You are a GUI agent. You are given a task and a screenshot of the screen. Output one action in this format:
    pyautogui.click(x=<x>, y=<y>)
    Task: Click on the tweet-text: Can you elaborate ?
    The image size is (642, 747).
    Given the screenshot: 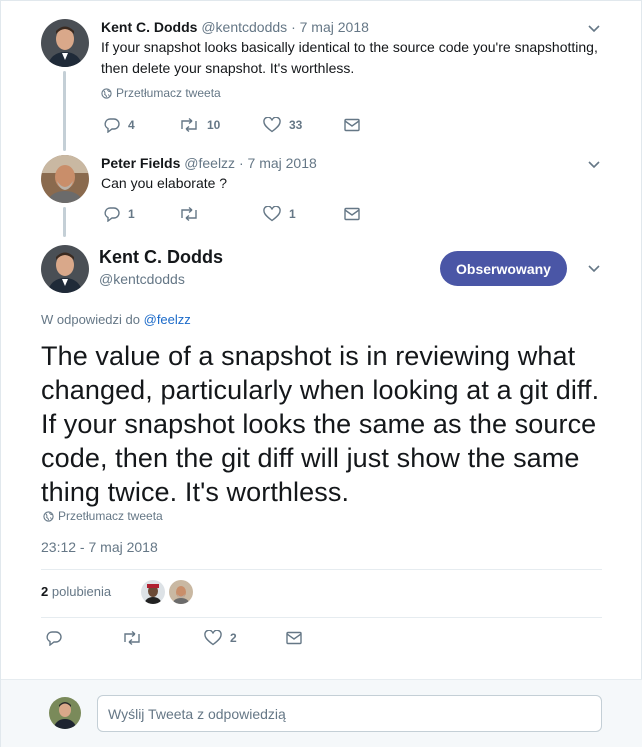 What is the action you would take?
    pyautogui.click(x=164, y=183)
    